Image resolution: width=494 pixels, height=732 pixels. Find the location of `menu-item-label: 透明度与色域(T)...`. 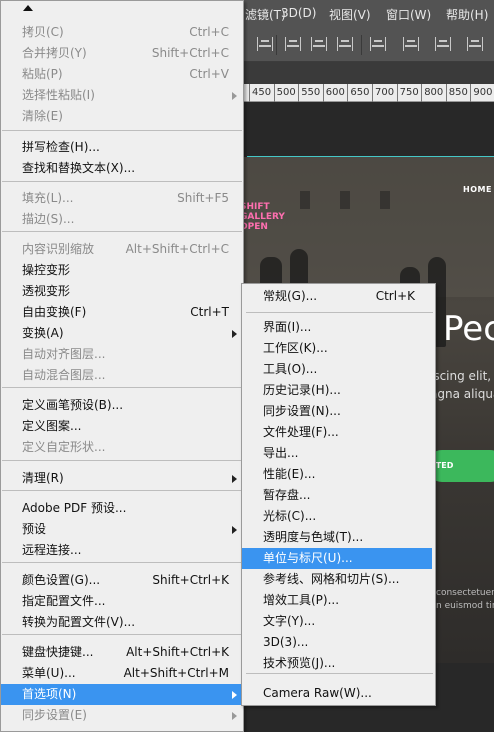

menu-item-label: 透明度与色域(T)... is located at coordinates (313, 537).